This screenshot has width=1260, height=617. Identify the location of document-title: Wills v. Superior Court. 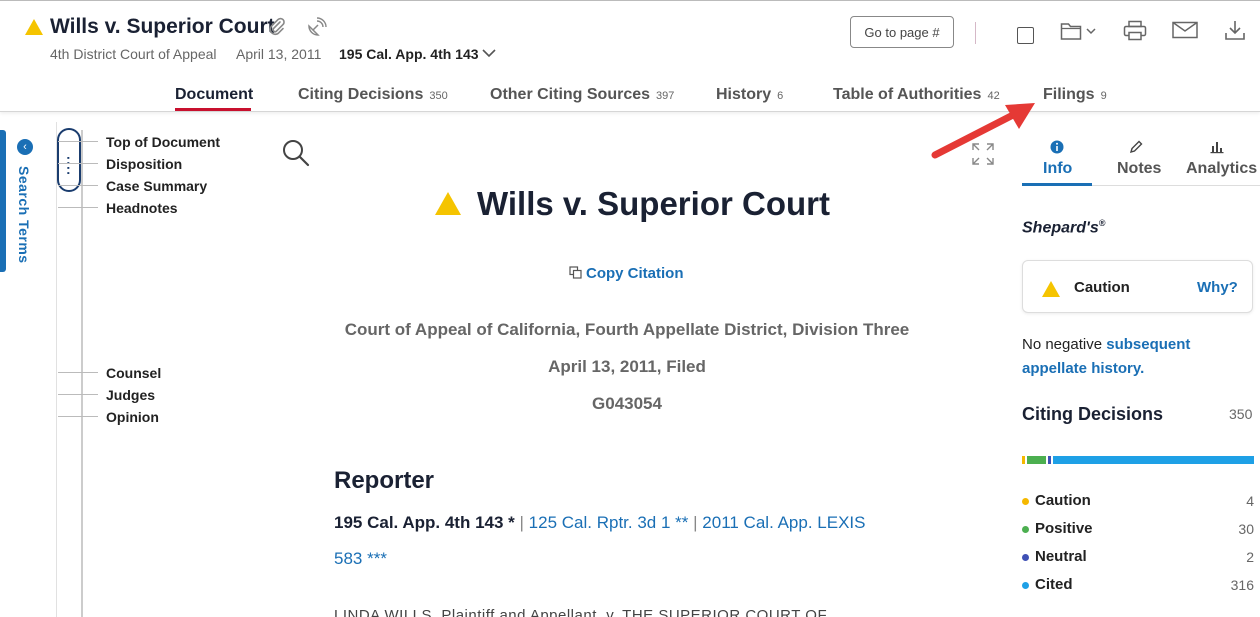
(653, 203).